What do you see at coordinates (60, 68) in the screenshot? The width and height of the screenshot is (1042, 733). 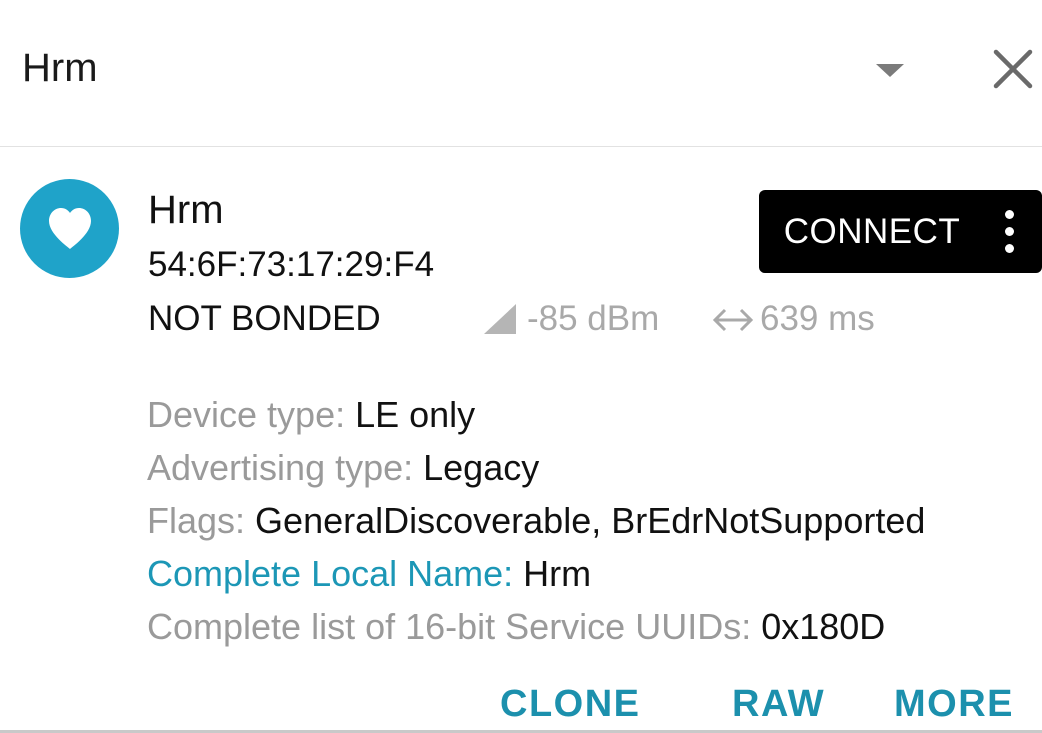 I see `page-title: Hrm` at bounding box center [60, 68].